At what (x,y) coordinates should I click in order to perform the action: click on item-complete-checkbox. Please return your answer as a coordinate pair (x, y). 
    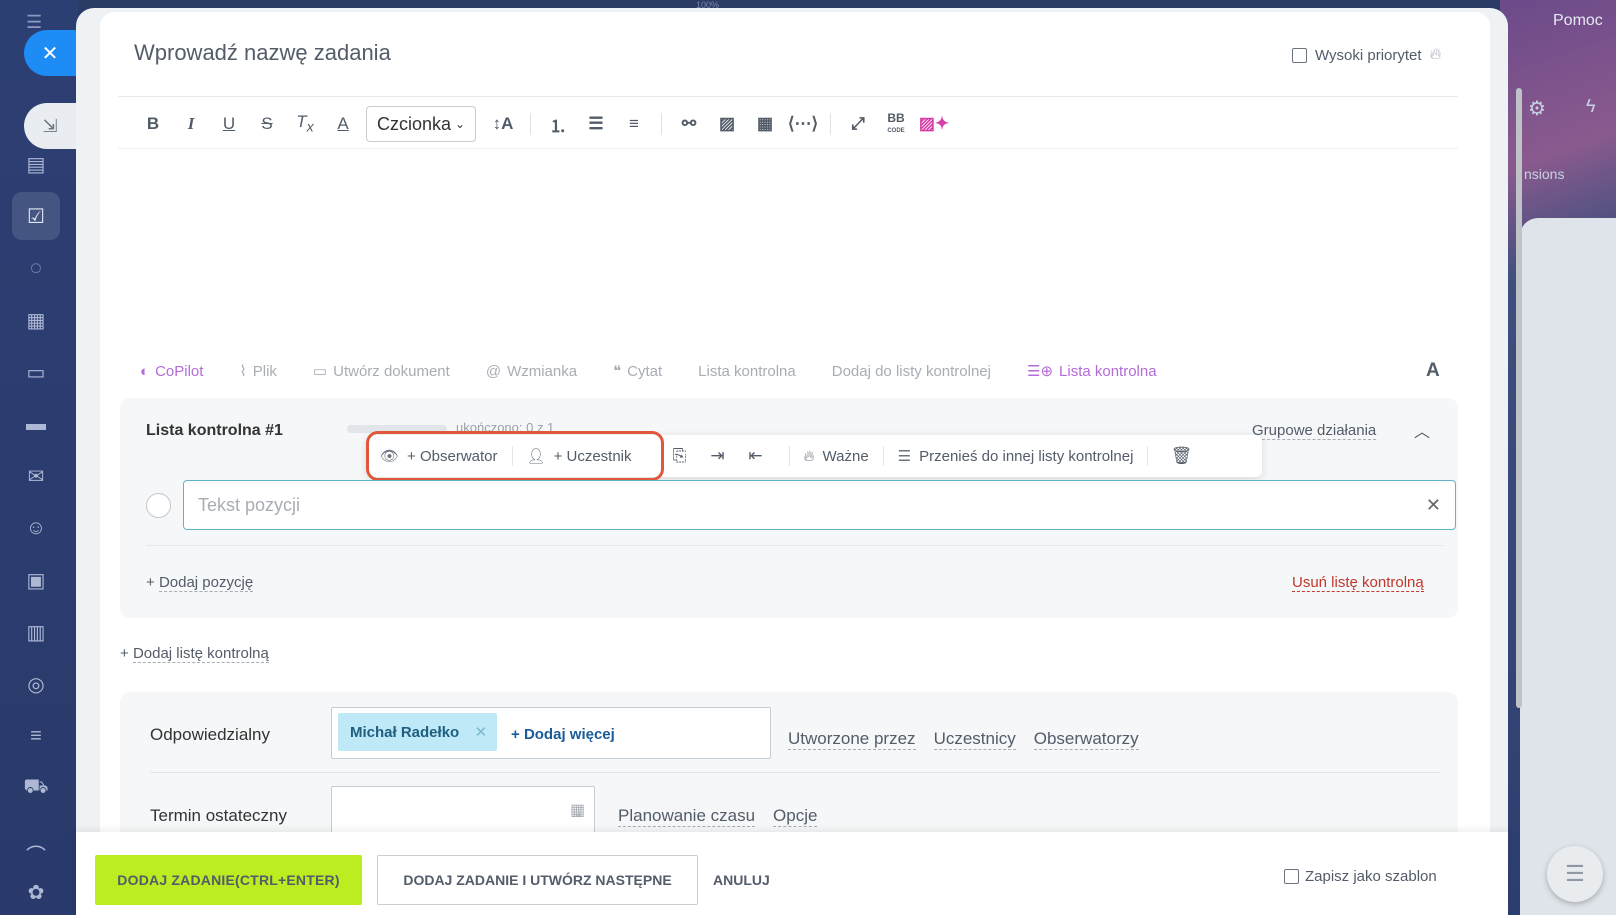
    Looking at the image, I should click on (158, 505).